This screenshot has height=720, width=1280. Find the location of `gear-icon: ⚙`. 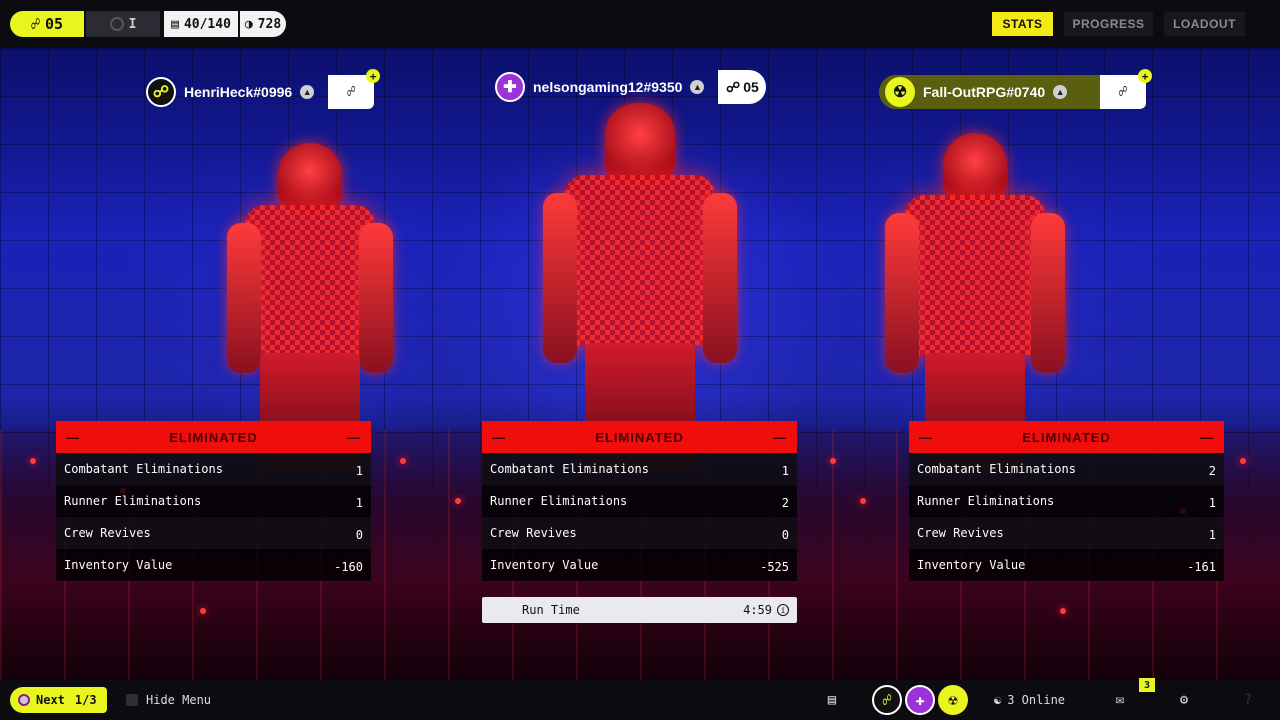

gear-icon: ⚙ is located at coordinates (1184, 700).